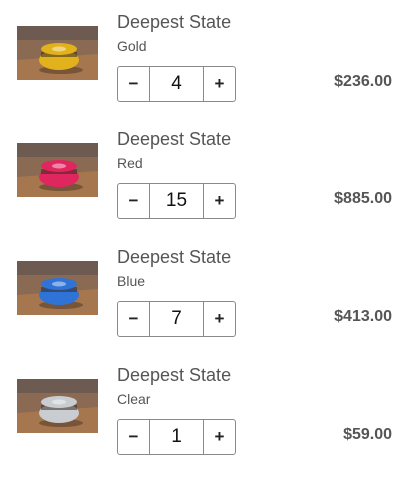 This screenshot has width=411, height=487. I want to click on quantity-input: 7, so click(176, 319).